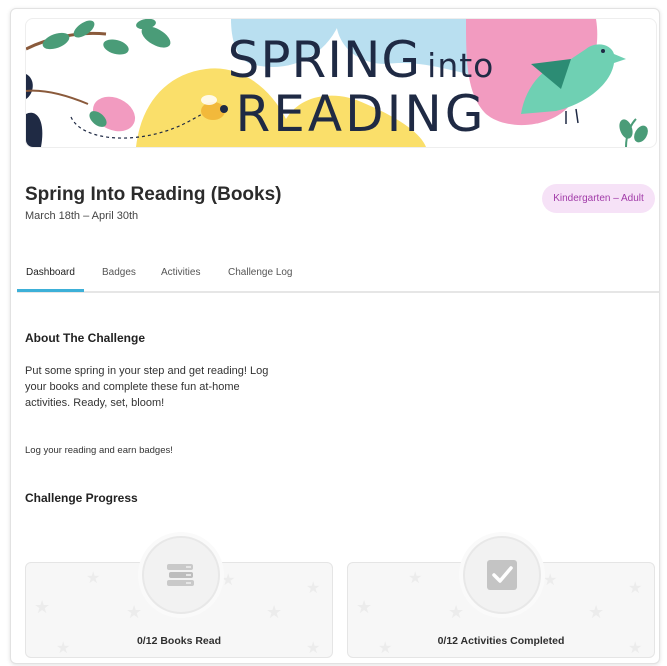  I want to click on activities-progress-label: 0/12 Activities Completed, so click(501, 641).